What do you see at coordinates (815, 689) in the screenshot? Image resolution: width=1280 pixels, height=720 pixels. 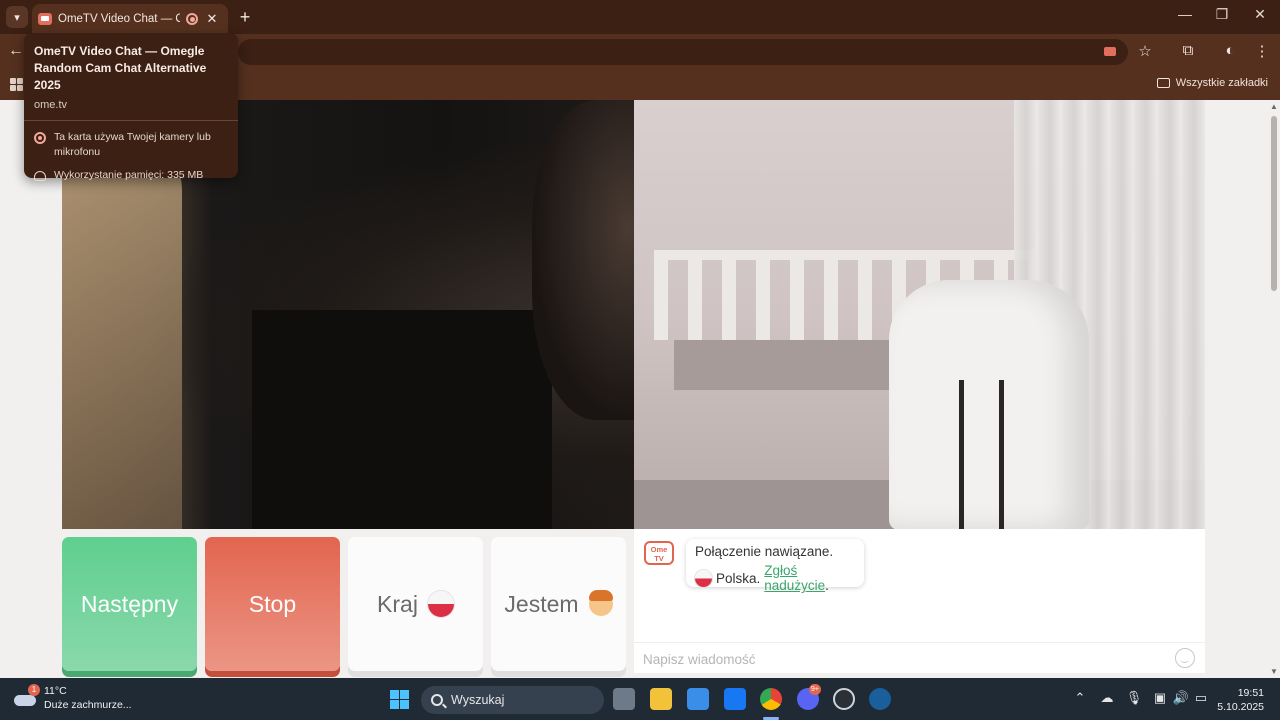 I see `discord-notification-badge: 9+` at bounding box center [815, 689].